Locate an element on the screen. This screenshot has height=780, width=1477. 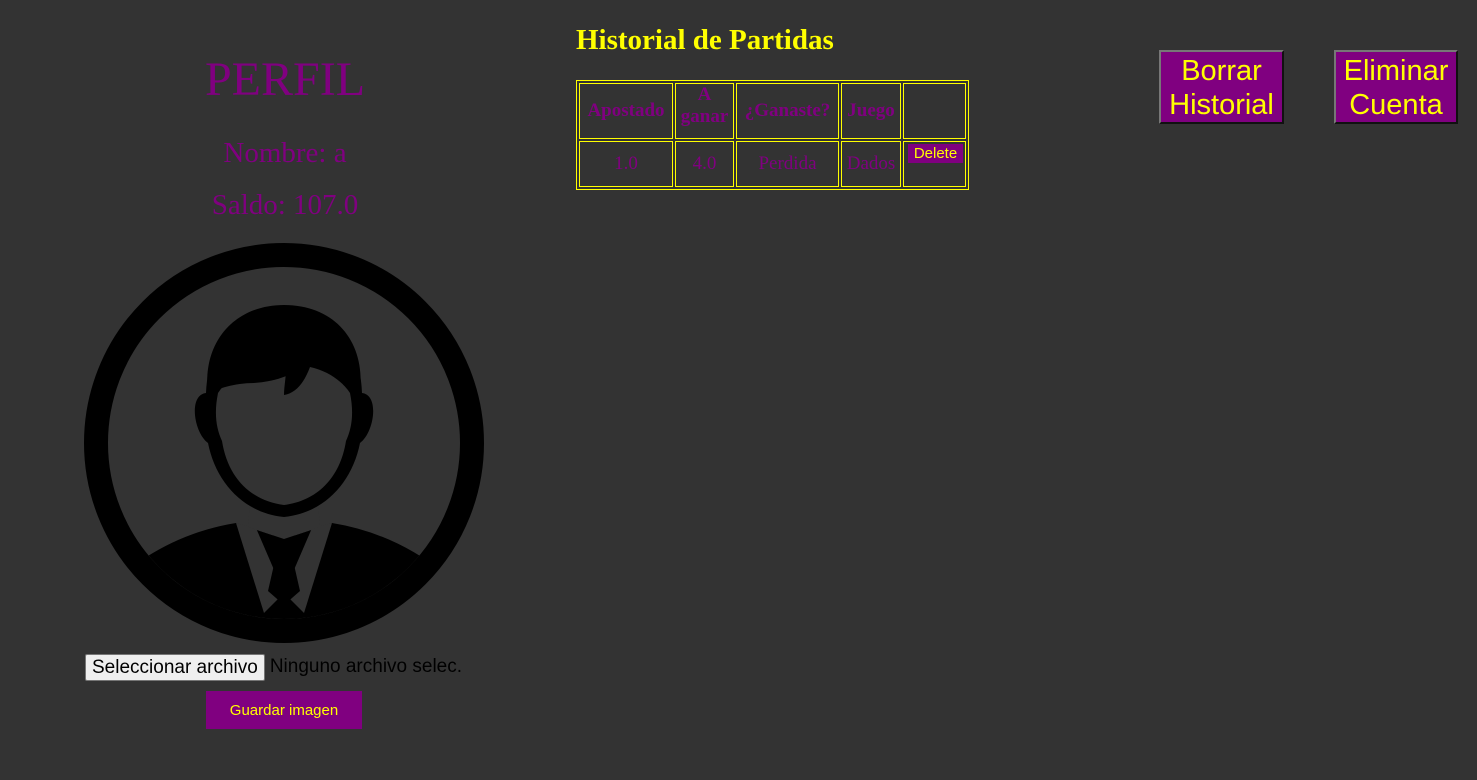
column-header-game: Juego is located at coordinates (871, 111).